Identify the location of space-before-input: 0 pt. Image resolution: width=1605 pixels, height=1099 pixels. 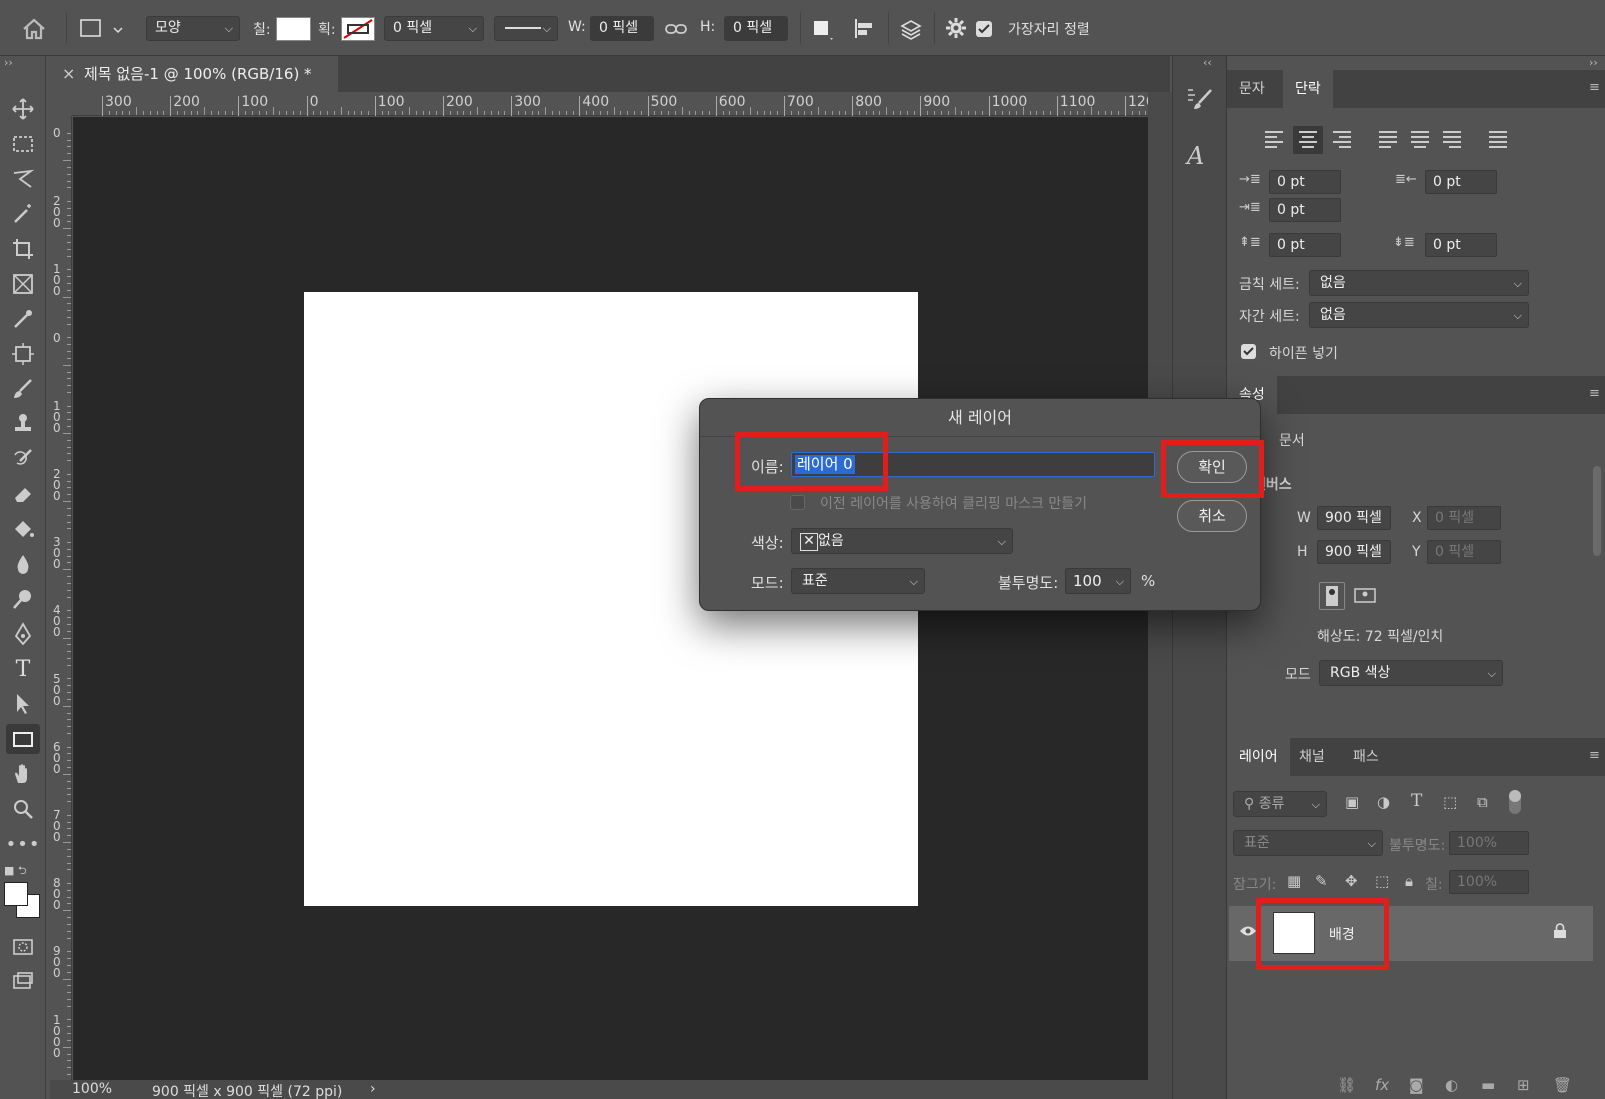
(1305, 245).